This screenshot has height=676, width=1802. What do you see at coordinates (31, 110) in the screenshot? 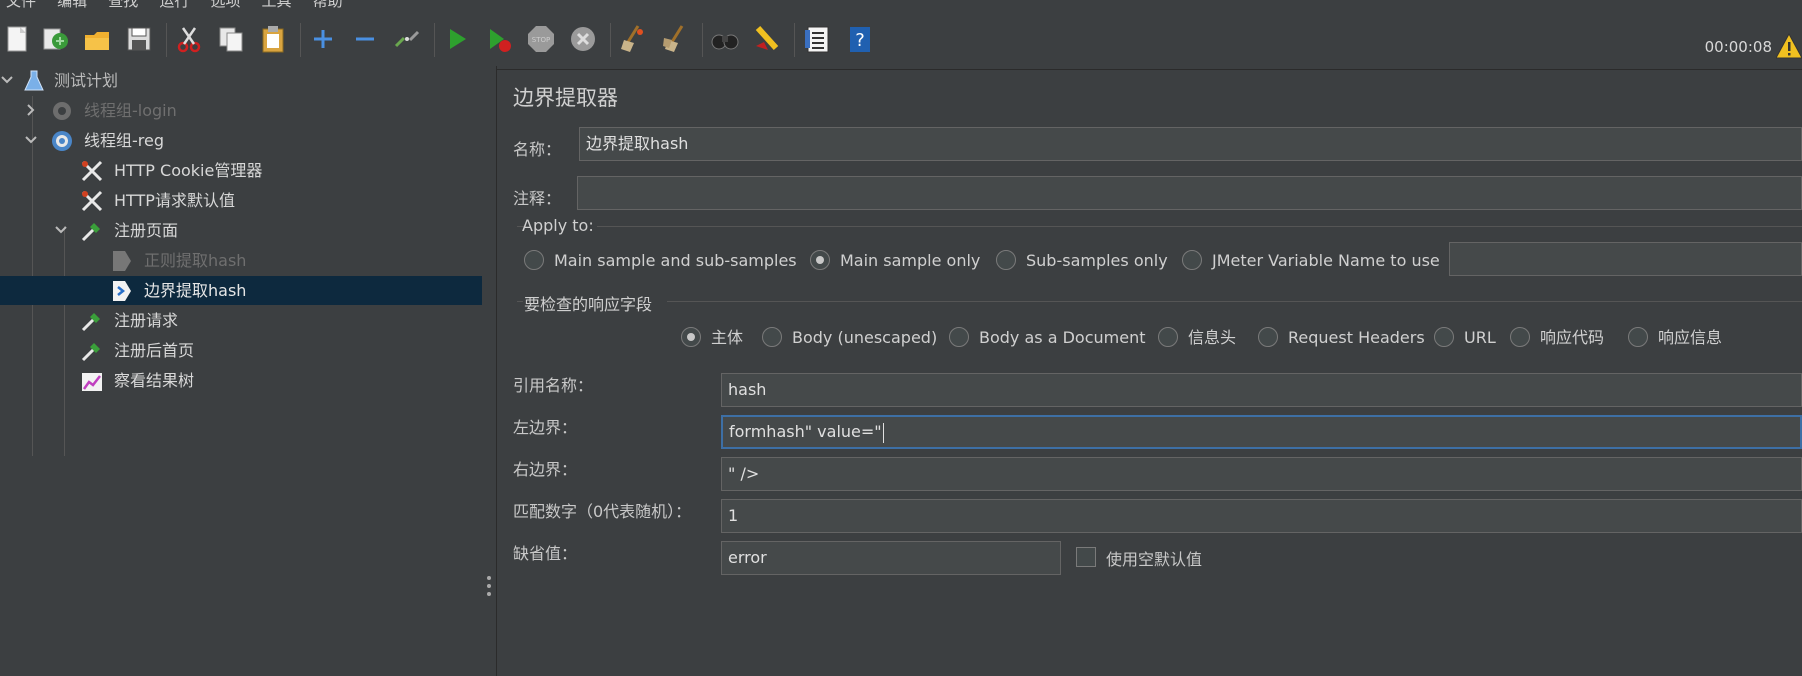
I see `chevron-right-icon` at bounding box center [31, 110].